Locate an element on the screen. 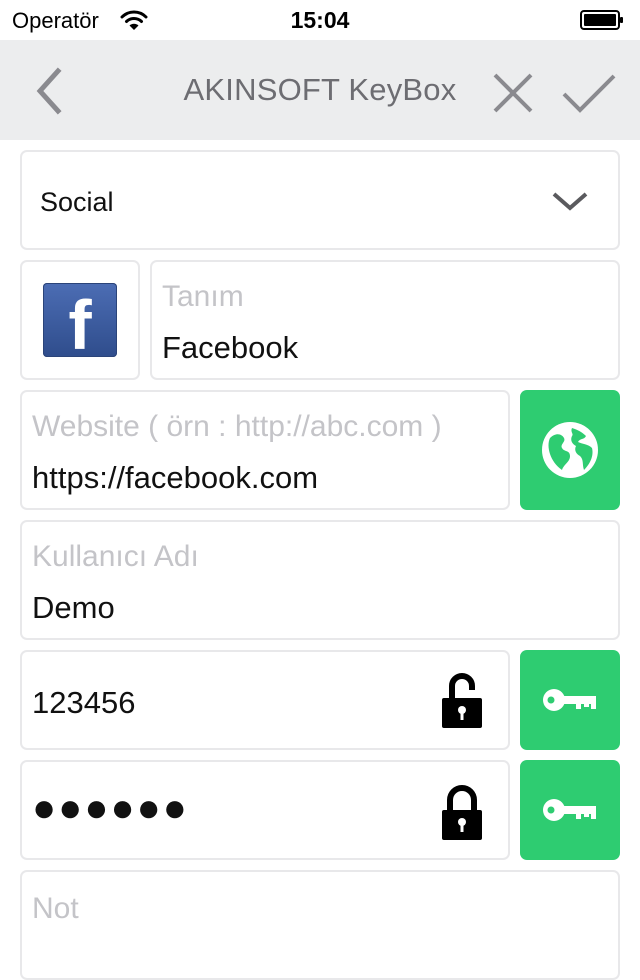  note-field: Not is located at coordinates (320, 925).